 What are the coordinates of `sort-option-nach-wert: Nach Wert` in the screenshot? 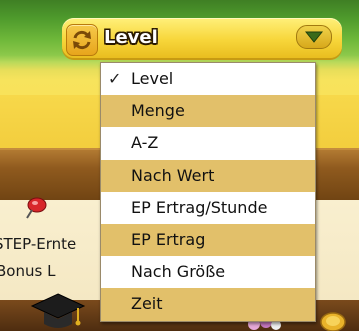 It's located at (208, 175).